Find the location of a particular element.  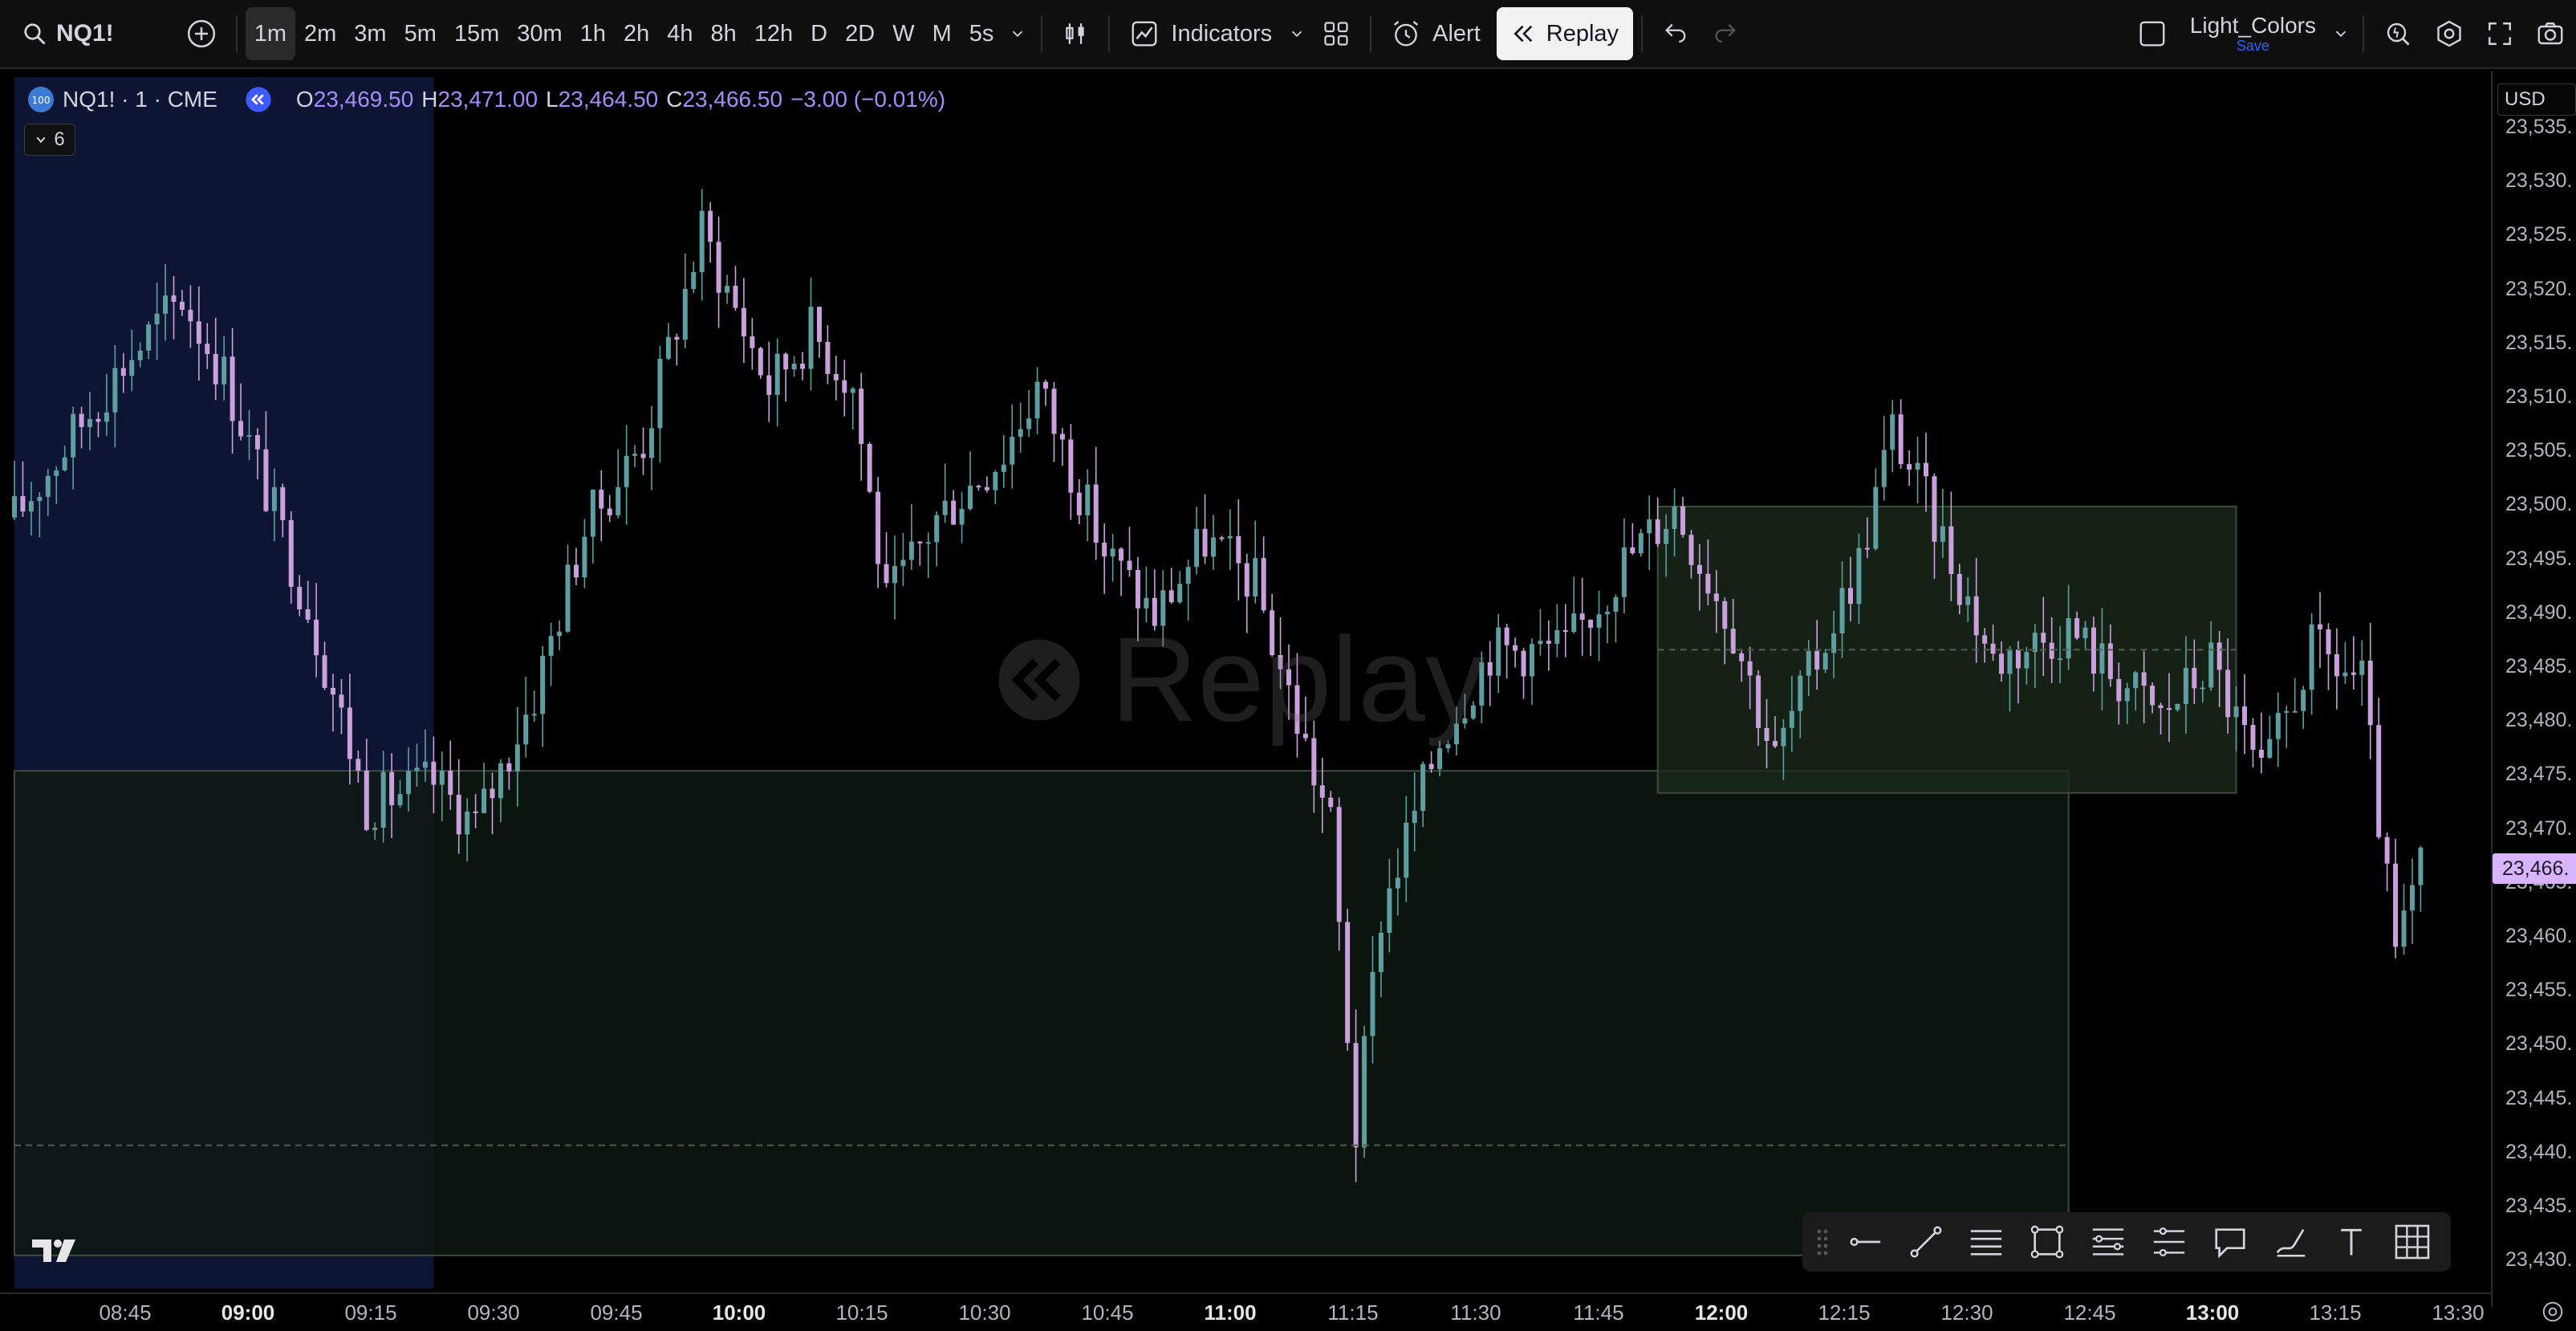

price-axis is located at coordinates (2534, 689).